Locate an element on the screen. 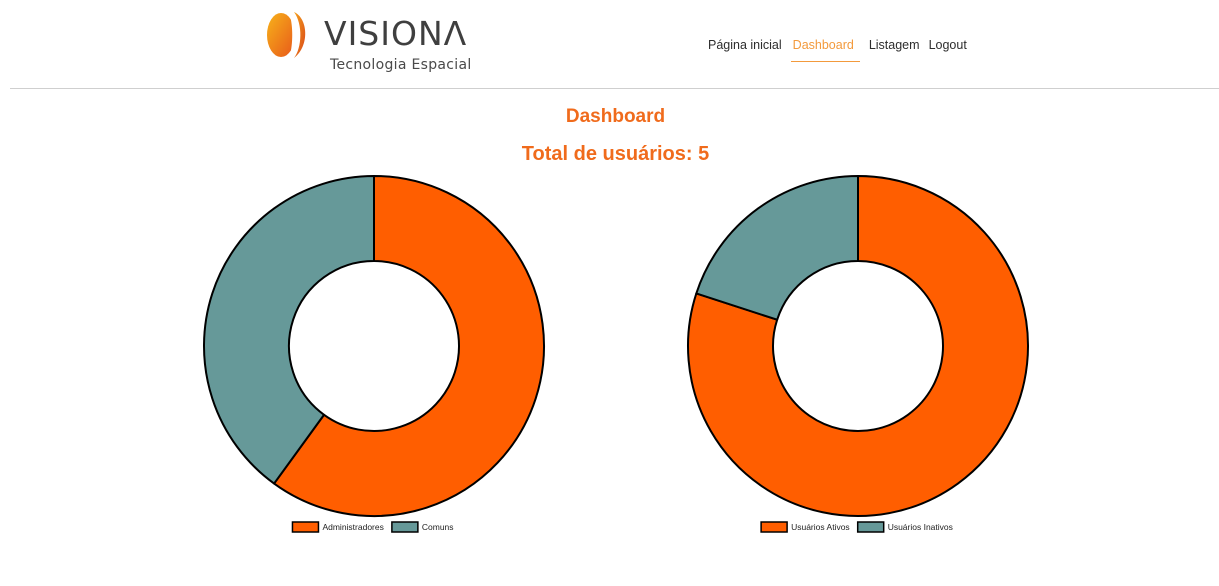  legend-label-administradores: Administradores is located at coordinates (352, 527).